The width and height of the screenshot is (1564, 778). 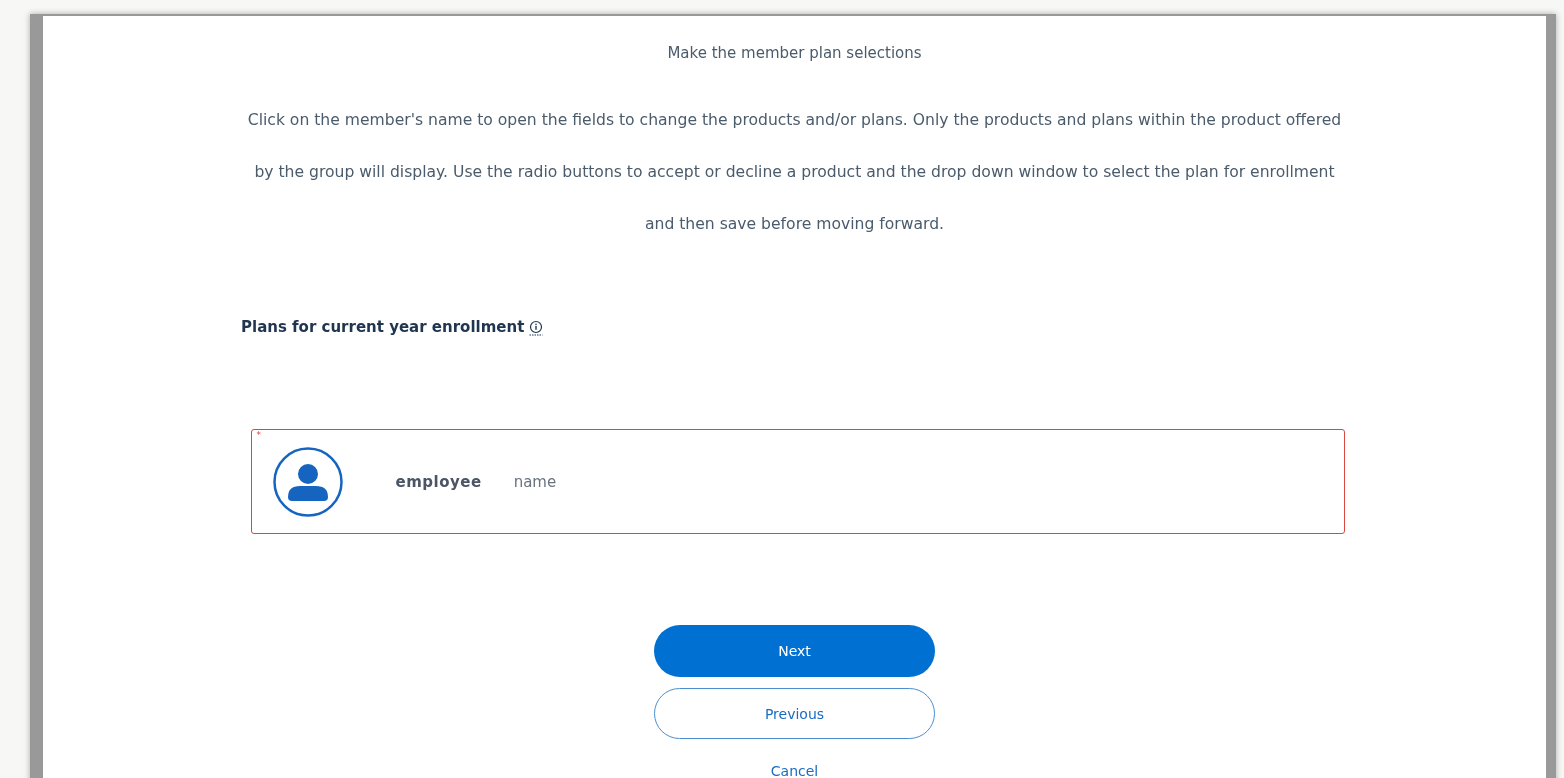 What do you see at coordinates (794, 172) in the screenshot?
I see `instructions-text: Click on the member's name to open the fields to change the products and/or plans. Only the products and plans within the product offered by the group will display. Use the radio buttons to accept or decline a product and the drop down window to select the plan for enrollment and then save before moving forward.` at bounding box center [794, 172].